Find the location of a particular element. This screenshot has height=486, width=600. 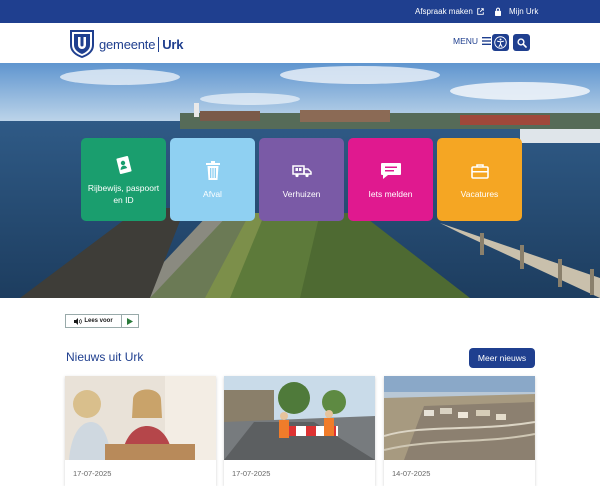

logo-text: gemeente Urk is located at coordinates (141, 44).